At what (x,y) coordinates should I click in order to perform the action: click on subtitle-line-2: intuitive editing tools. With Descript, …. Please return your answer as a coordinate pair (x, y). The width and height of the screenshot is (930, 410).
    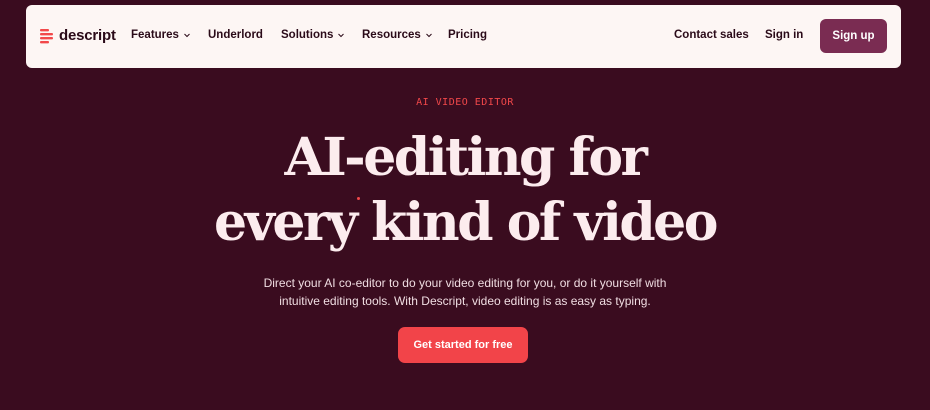
    Looking at the image, I should click on (465, 301).